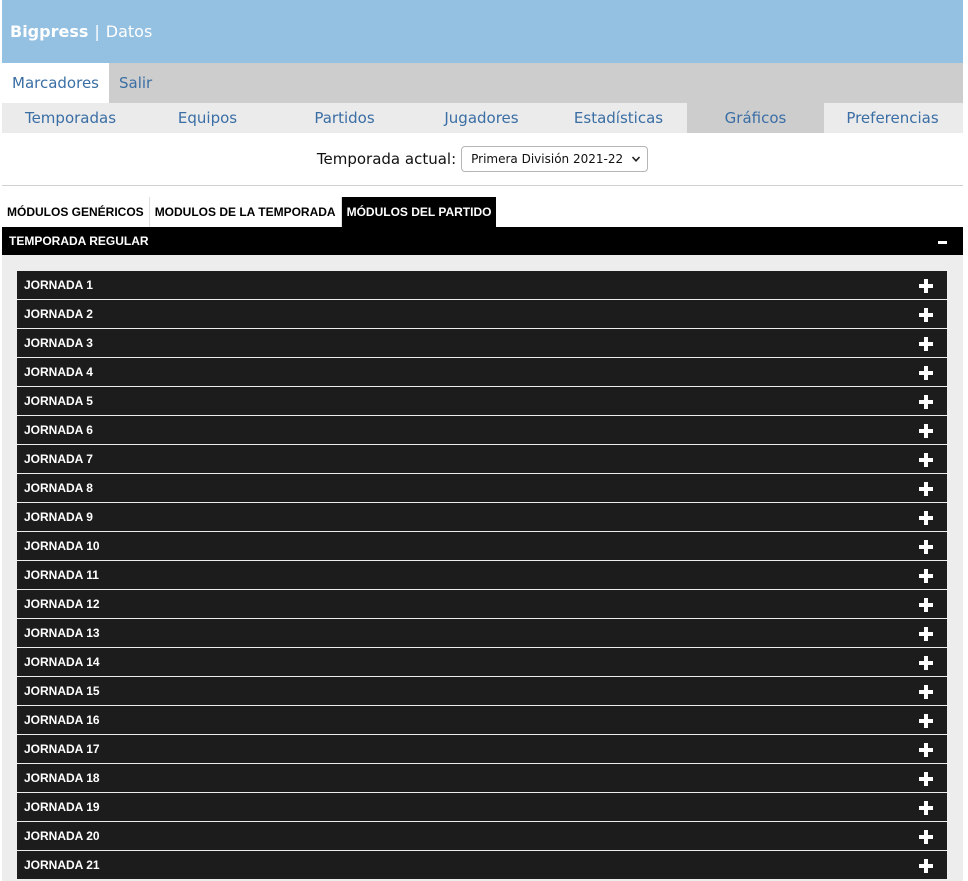 Image resolution: width=968 pixels, height=881 pixels. Describe the element at coordinates (76, 212) in the screenshot. I see `module-tab-genericos: MÓDULOS GENÉRICOS` at that location.